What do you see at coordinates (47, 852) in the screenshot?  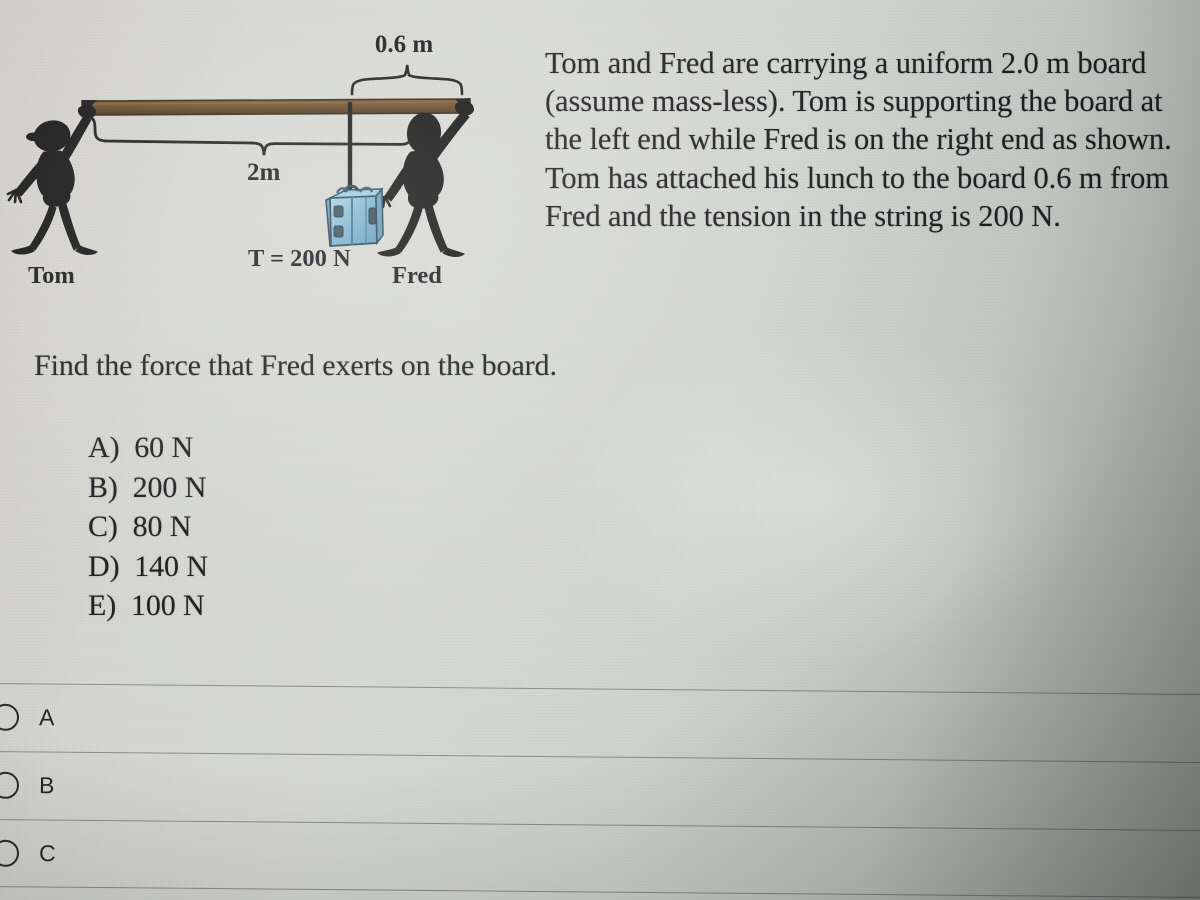 I see `answer-option-c-label: C` at bounding box center [47, 852].